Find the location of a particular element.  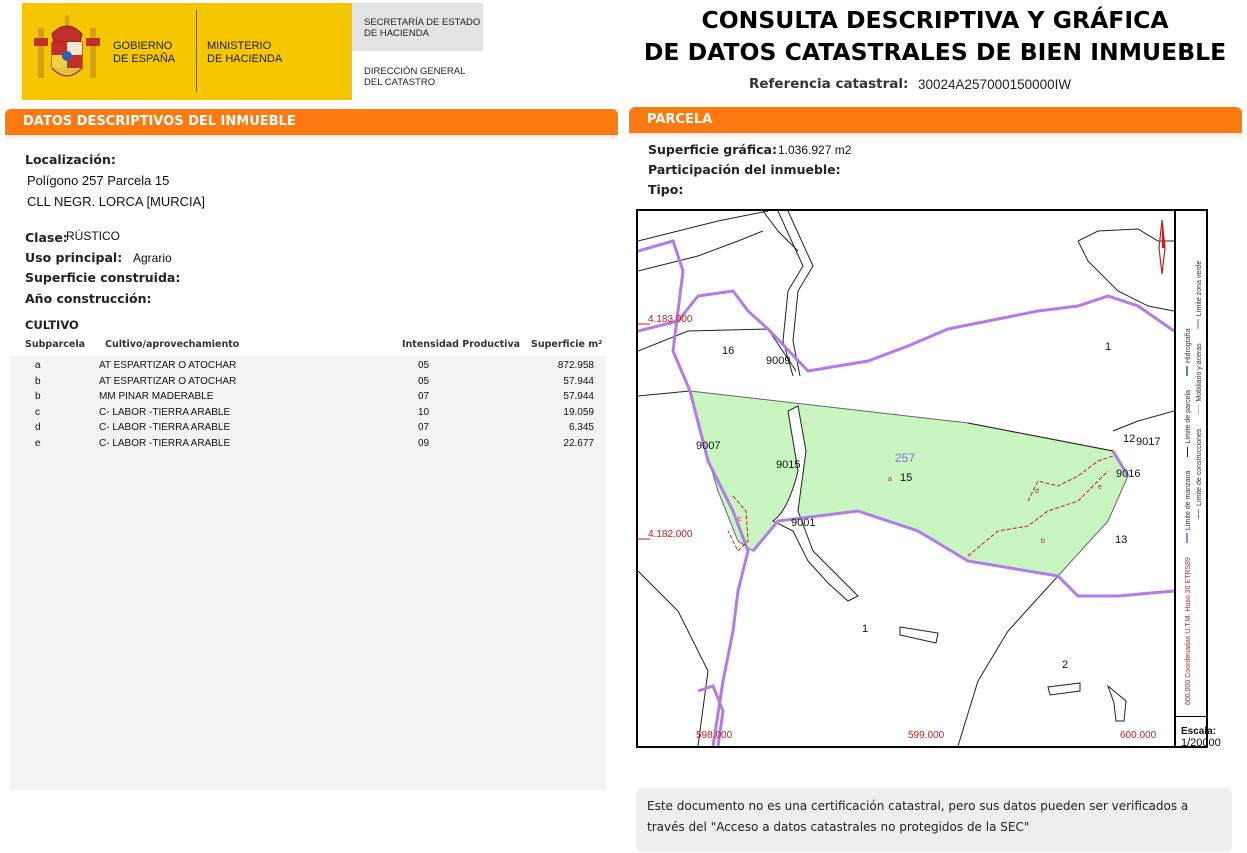

coord-y-2: 4.182.000 is located at coordinates (670, 534).